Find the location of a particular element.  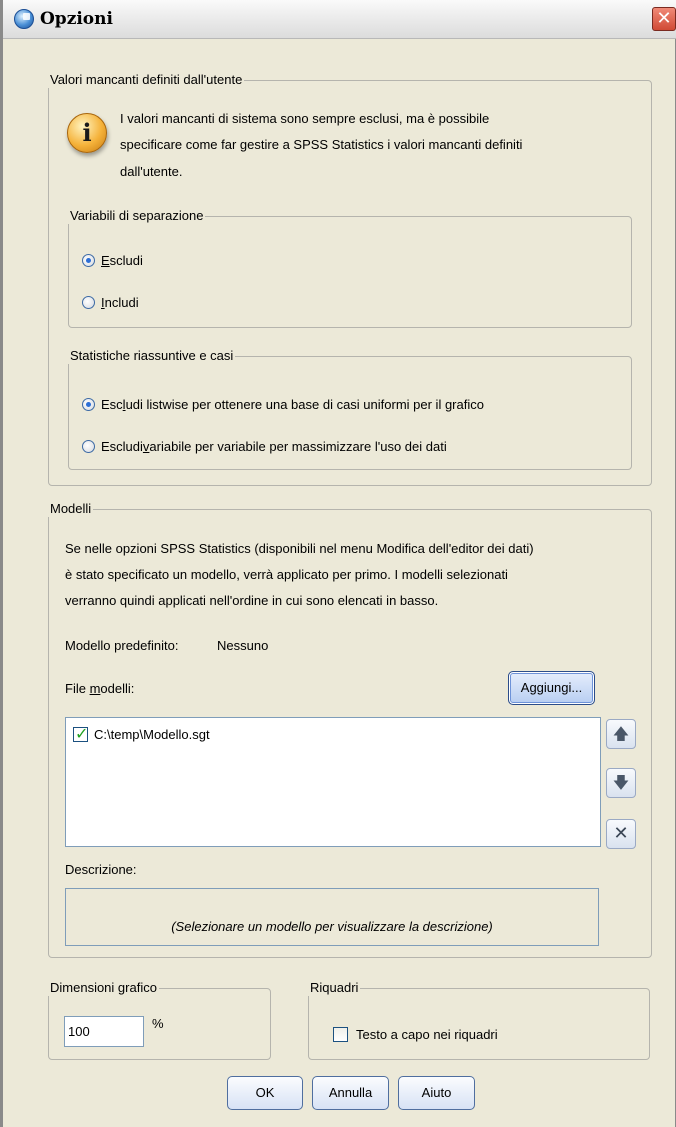

list-item: C:\temp\Modello.sgt is located at coordinates (141, 733).